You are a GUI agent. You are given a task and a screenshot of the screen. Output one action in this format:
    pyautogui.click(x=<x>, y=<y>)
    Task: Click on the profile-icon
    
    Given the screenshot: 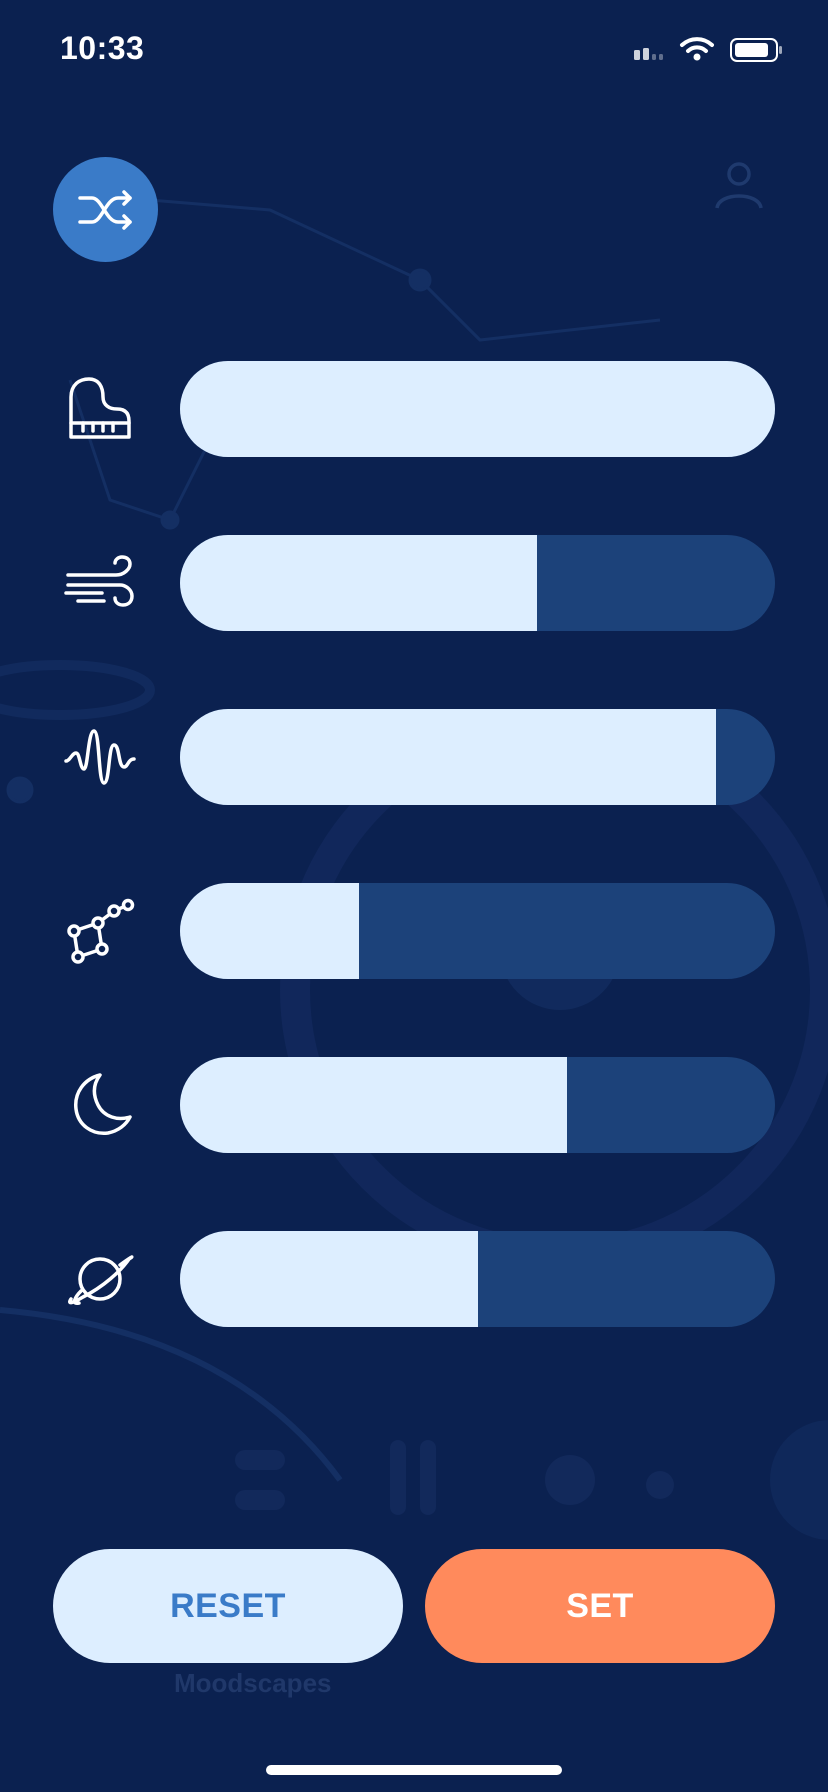 What is the action you would take?
    pyautogui.click(x=739, y=186)
    